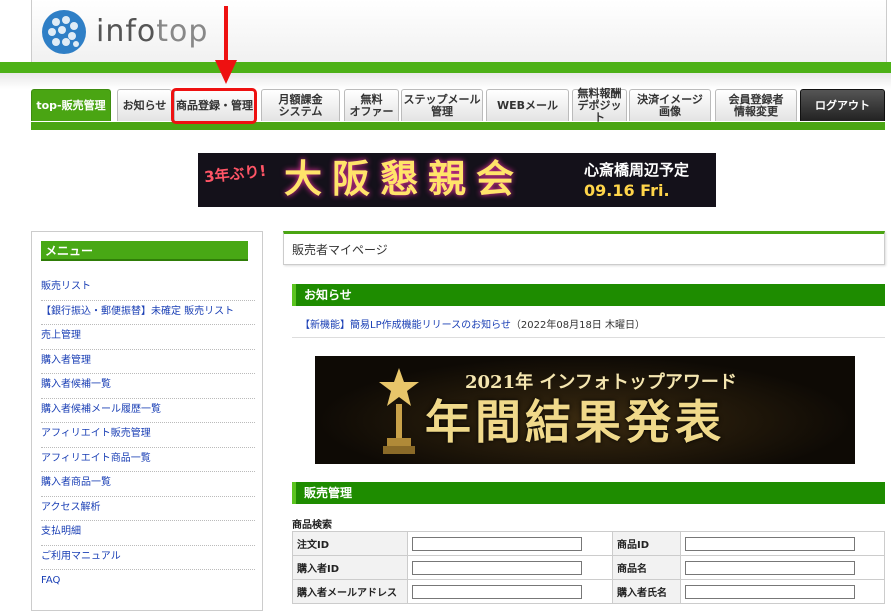 This screenshot has width=891, height=614. What do you see at coordinates (148, 313) in the screenshot?
I see `sidebar-item-unconfirmed-bank-transfer: 【銀行振込・郵便振替】未確定 販売リスト` at bounding box center [148, 313].